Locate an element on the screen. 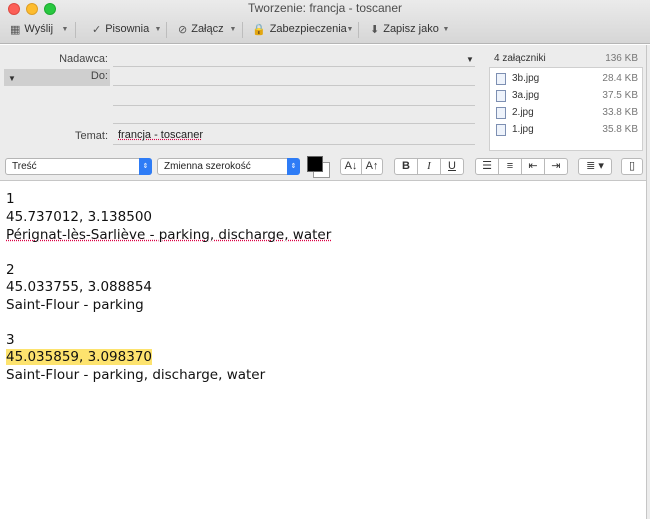 This screenshot has width=650, height=519. spelling-label: Pisownia is located at coordinates (127, 29).